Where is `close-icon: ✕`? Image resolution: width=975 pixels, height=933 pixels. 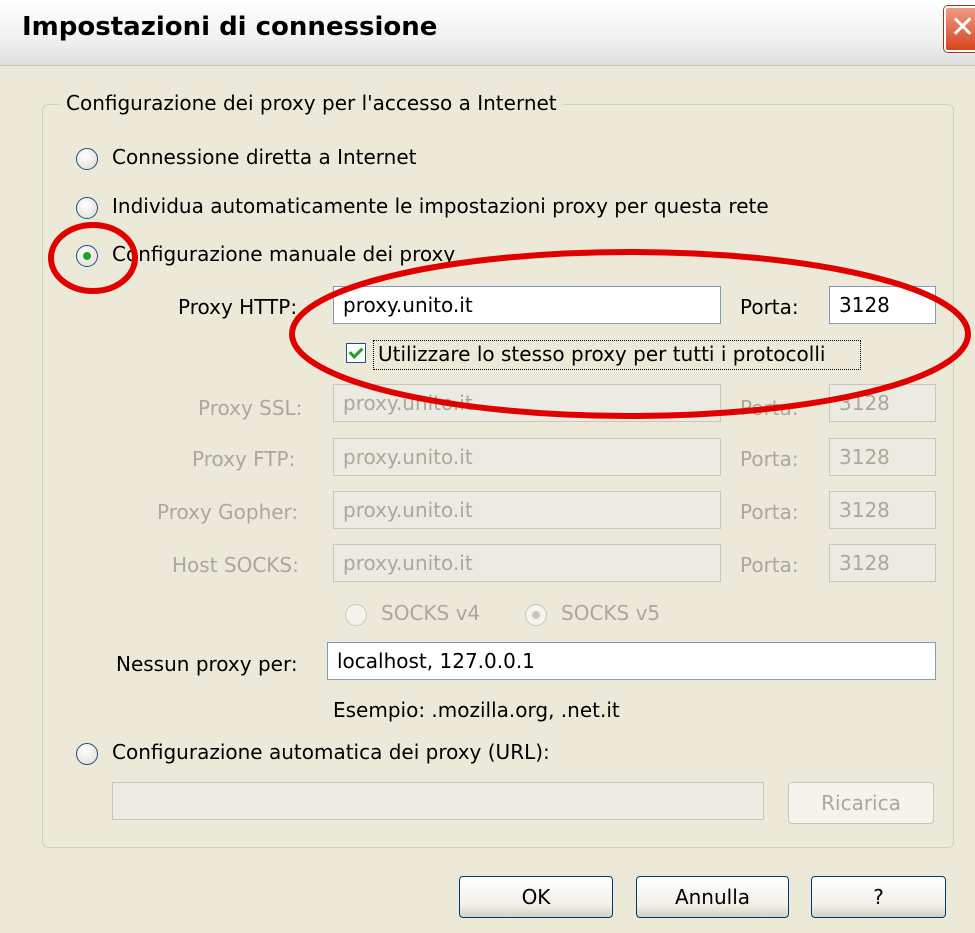
close-icon: ✕ is located at coordinates (959, 29).